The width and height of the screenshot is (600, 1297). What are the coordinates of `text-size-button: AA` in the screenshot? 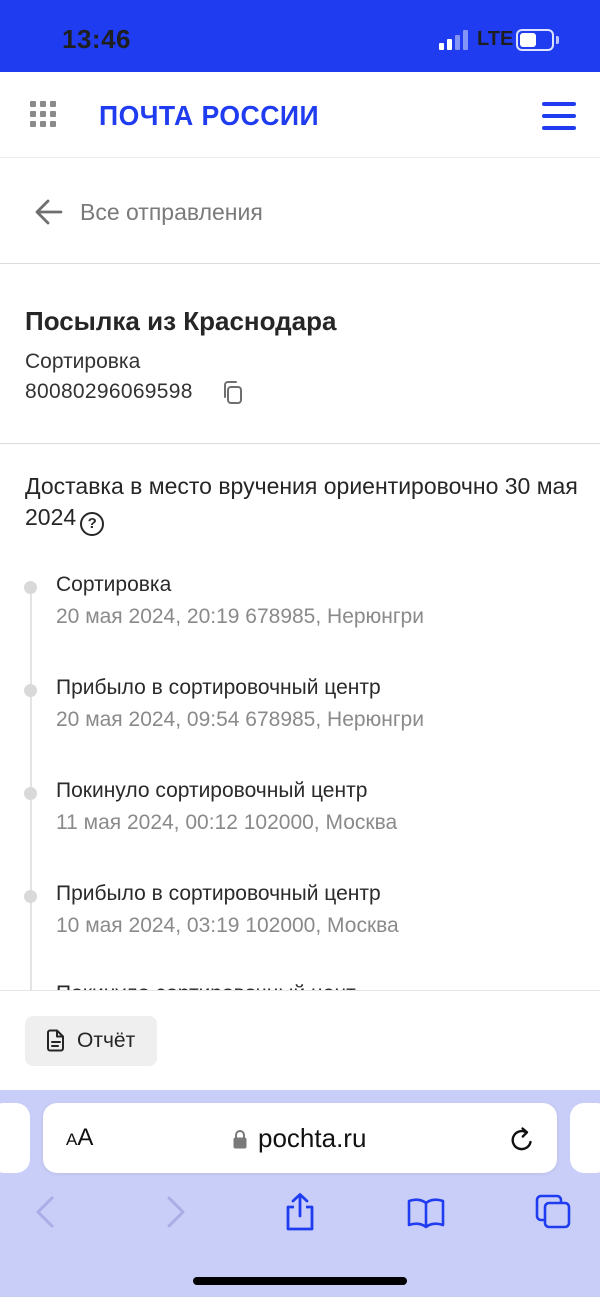 It's located at (79, 1138).